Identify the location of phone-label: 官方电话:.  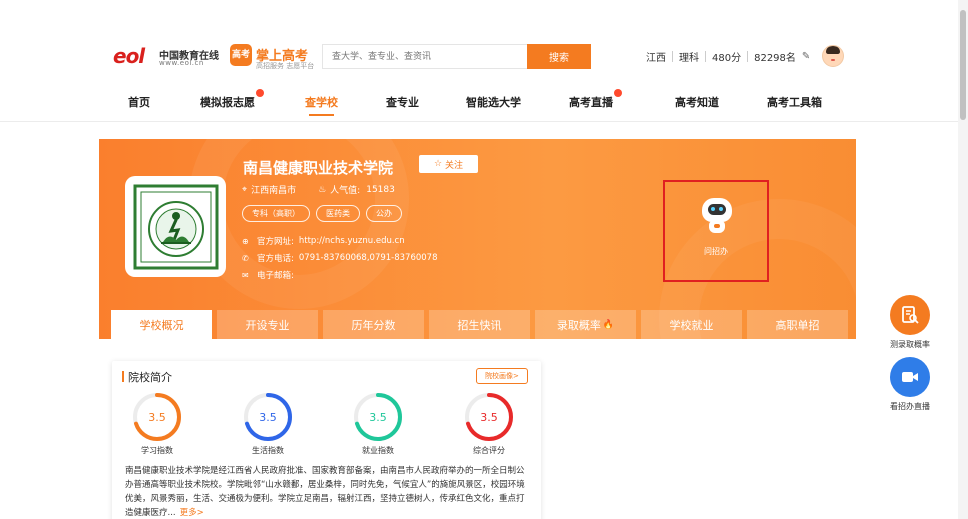
(275, 259).